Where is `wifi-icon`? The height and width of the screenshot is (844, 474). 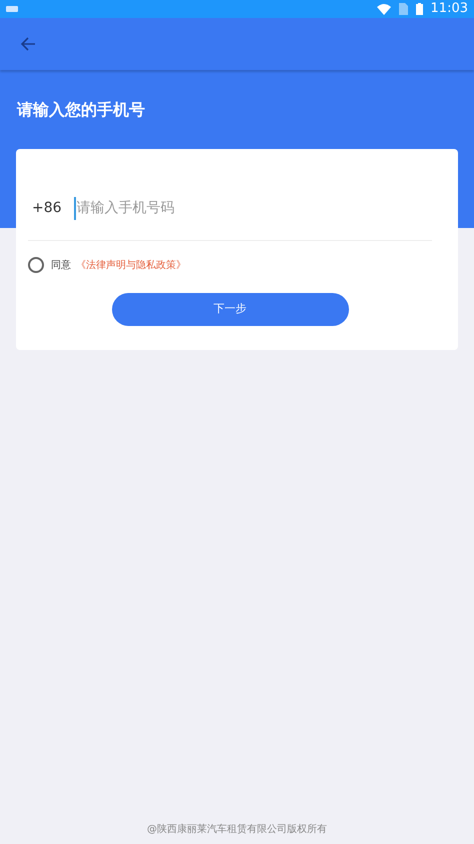
wifi-icon is located at coordinates (383, 9).